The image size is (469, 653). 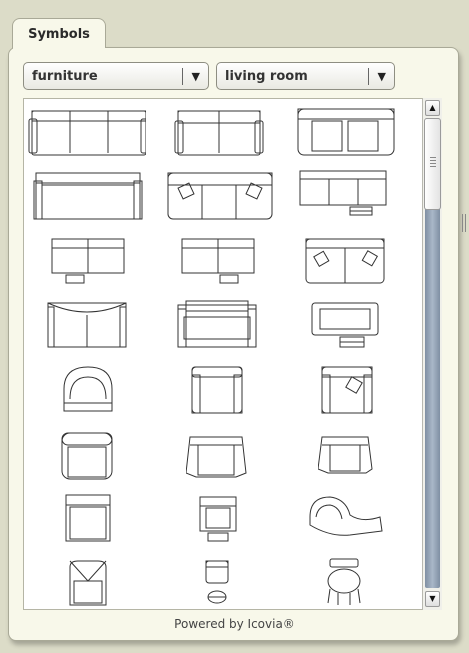 What do you see at coordinates (122, 525) in the screenshot?
I see `symbol-side-chair` at bounding box center [122, 525].